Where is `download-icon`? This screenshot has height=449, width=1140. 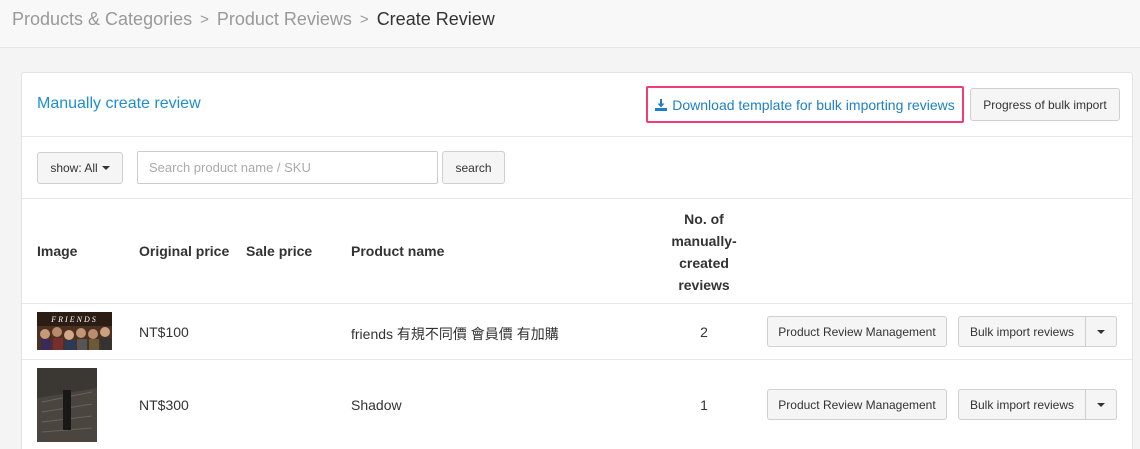 download-icon is located at coordinates (661, 104).